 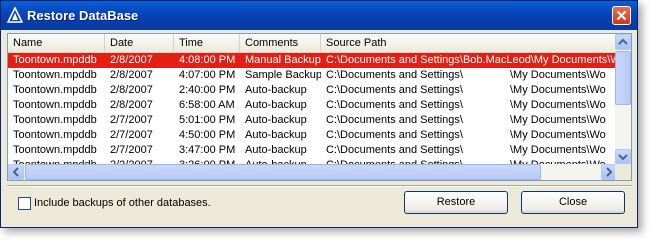 I want to click on chevron-left-icon, so click(x=15, y=172).